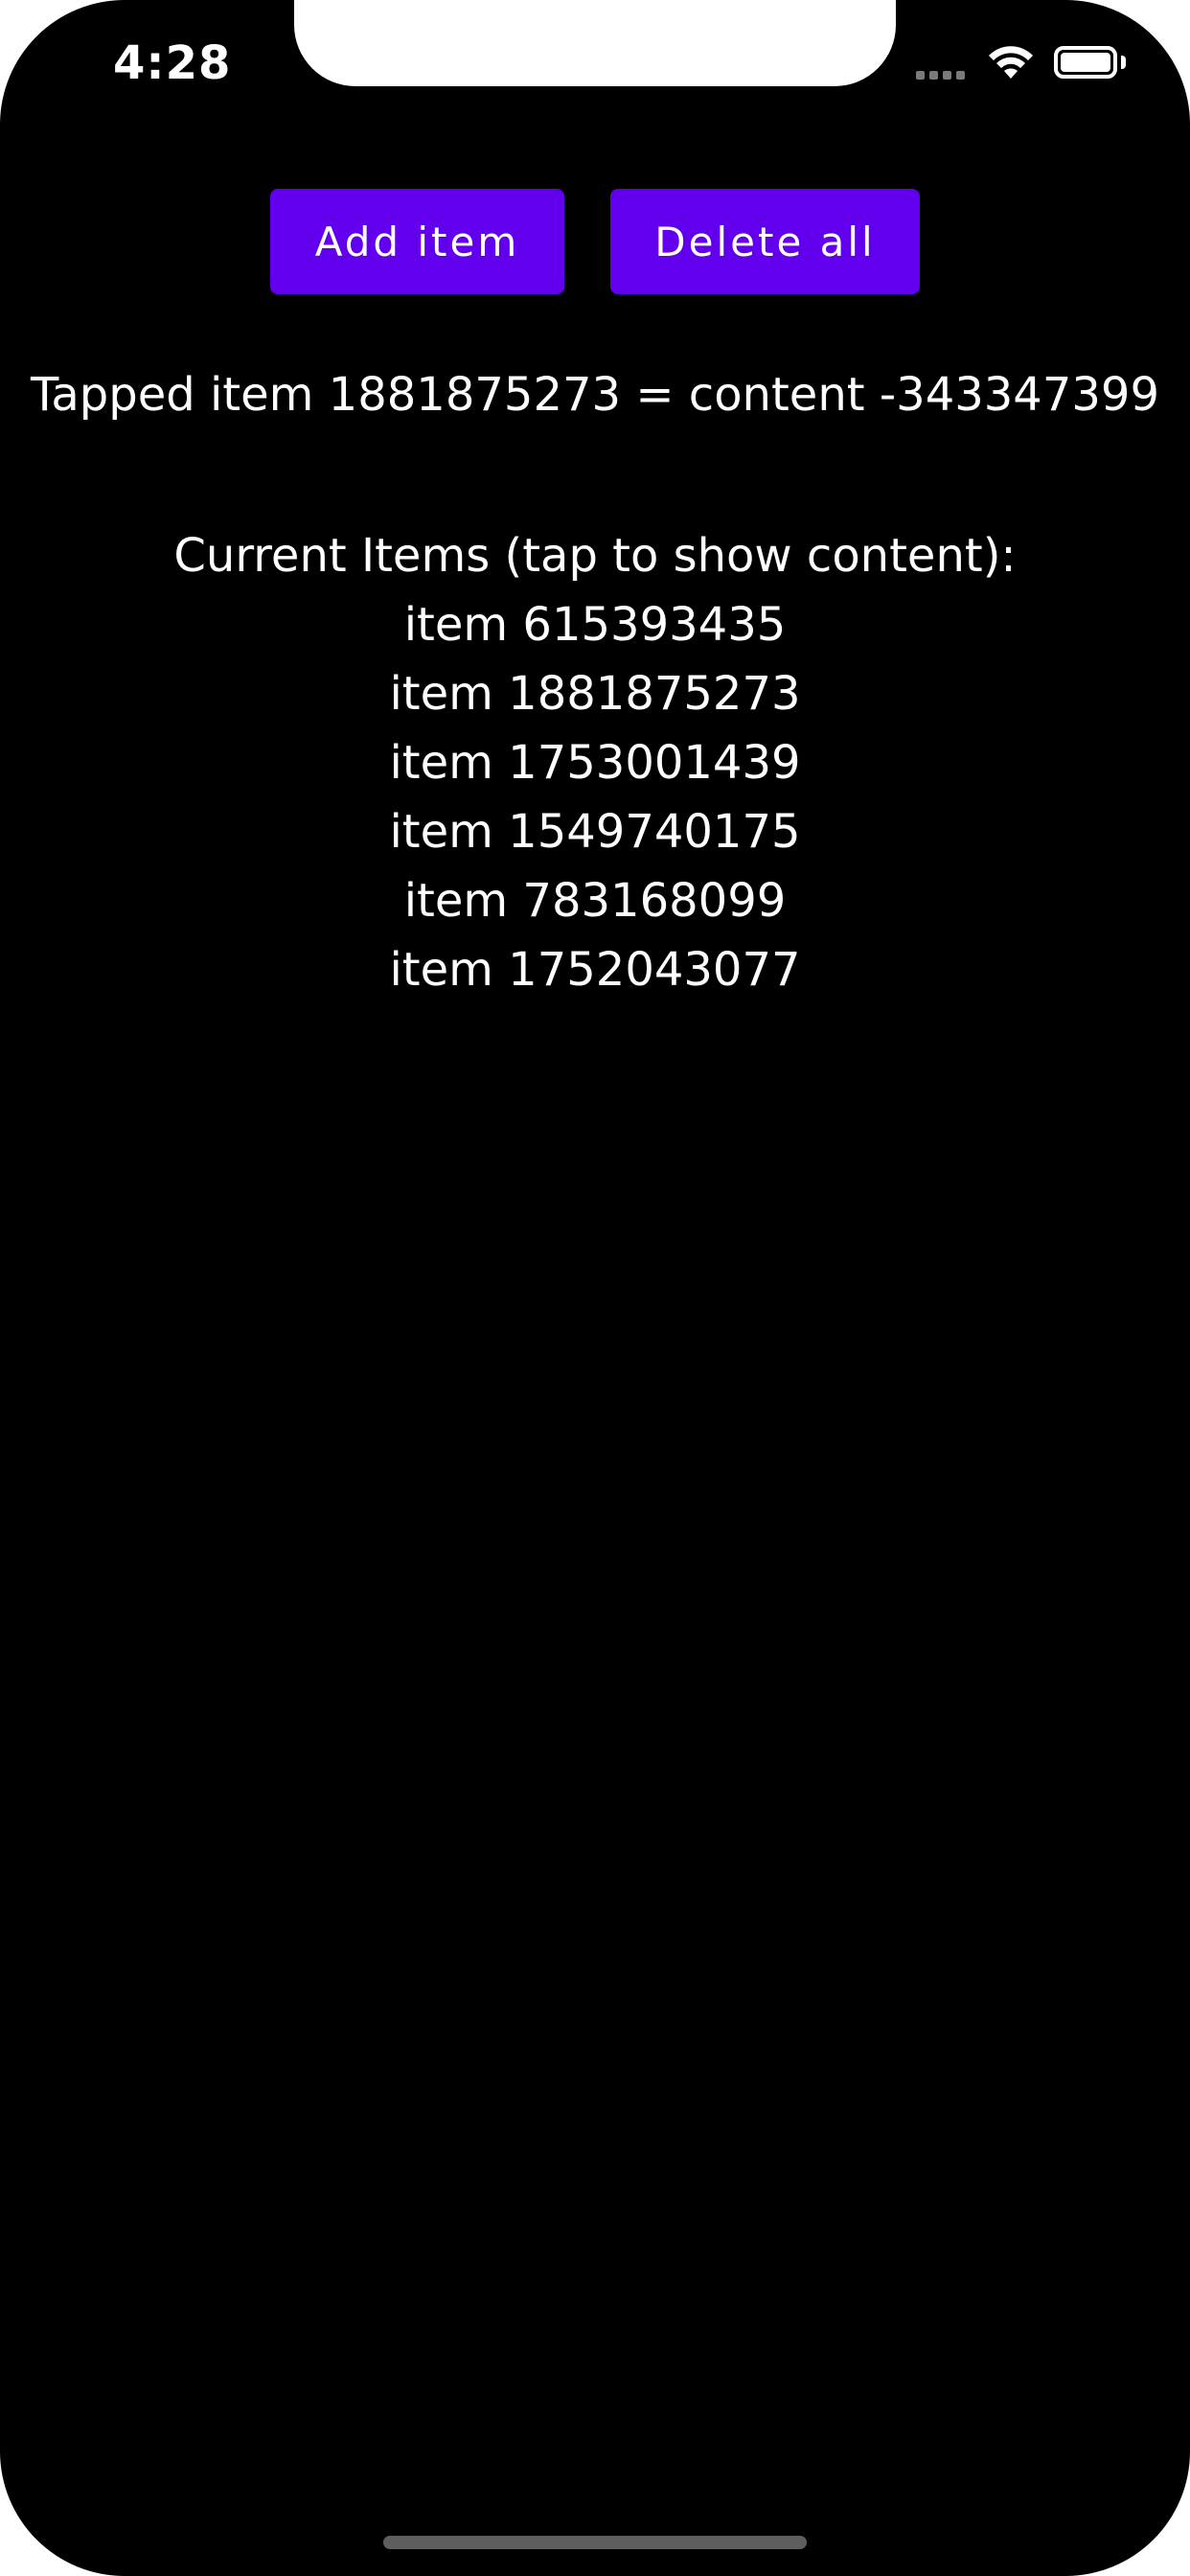  I want to click on list-item: item 783168099, so click(595, 906).